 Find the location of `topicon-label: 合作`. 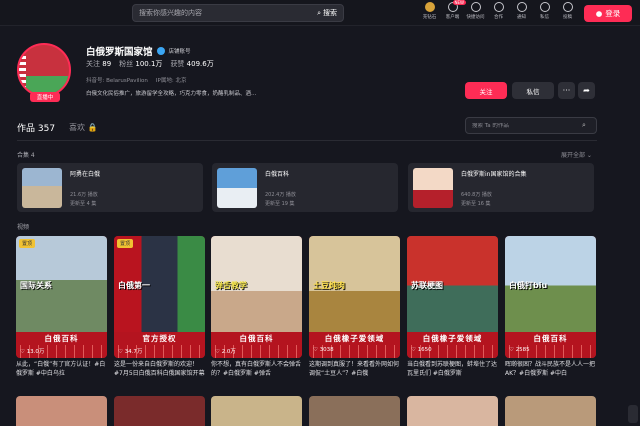

topicon-label: 合作 is located at coordinates (498, 17).